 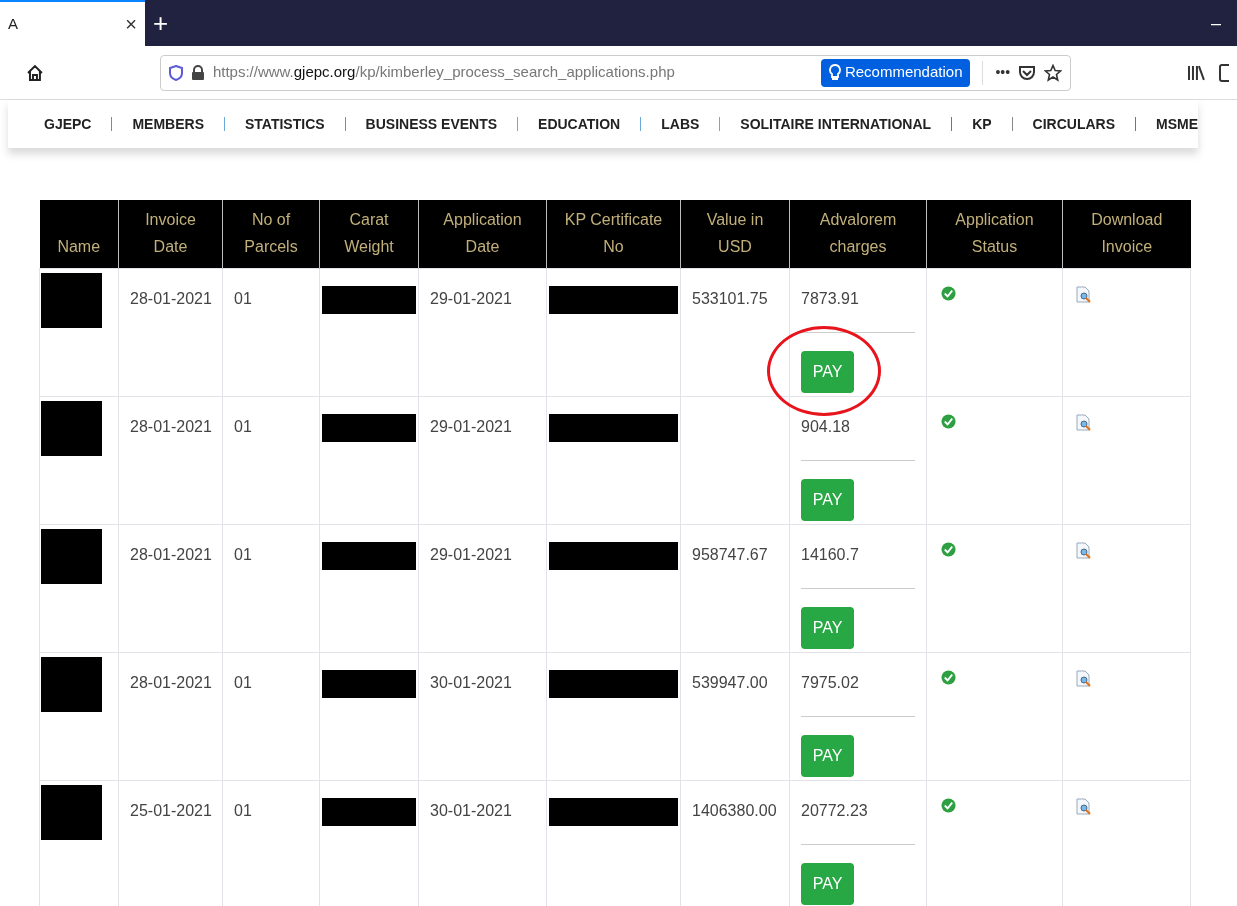 I want to click on nav-link: LABS, so click(x=680, y=124).